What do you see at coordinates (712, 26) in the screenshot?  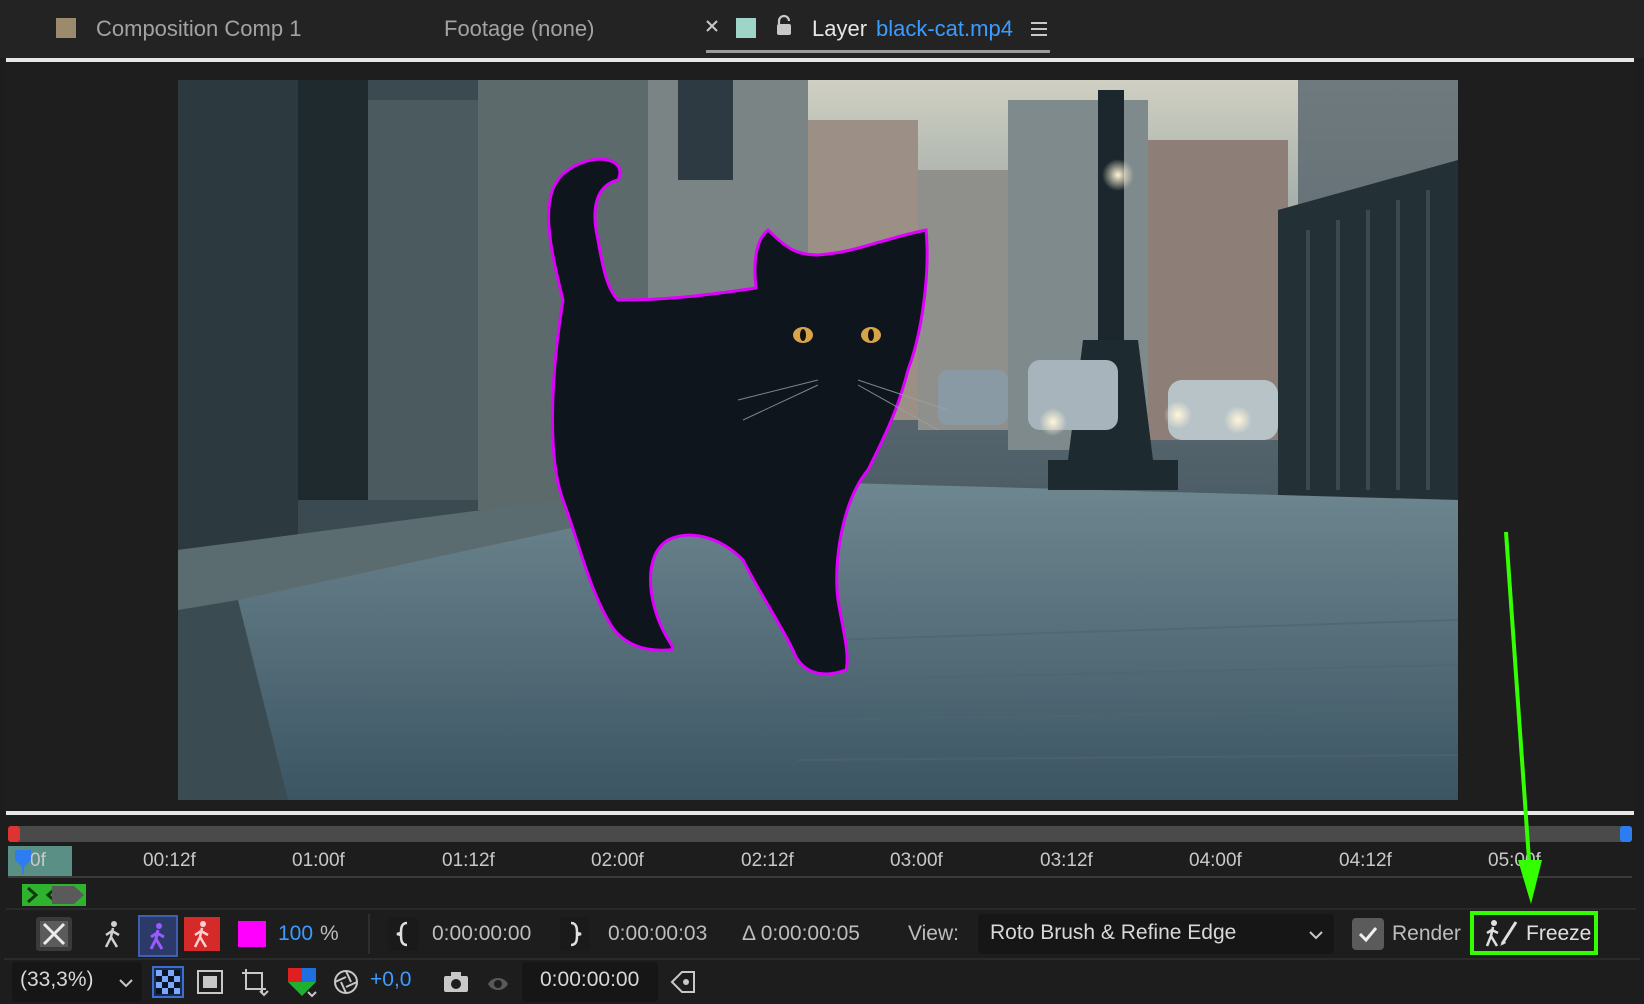 I see `close-icon` at bounding box center [712, 26].